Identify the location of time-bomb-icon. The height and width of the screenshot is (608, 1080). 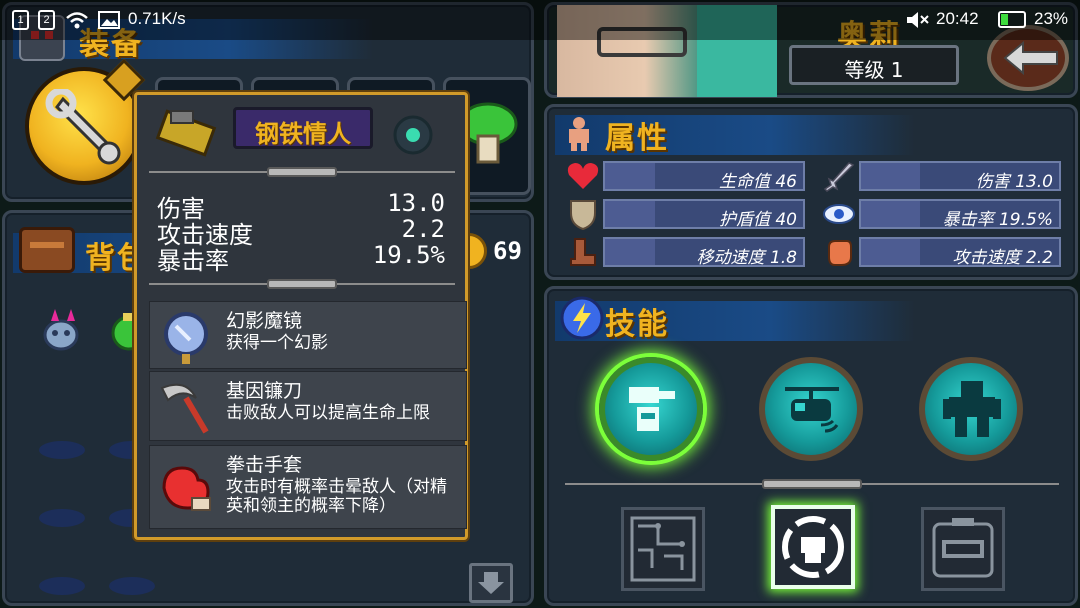
(963, 548).